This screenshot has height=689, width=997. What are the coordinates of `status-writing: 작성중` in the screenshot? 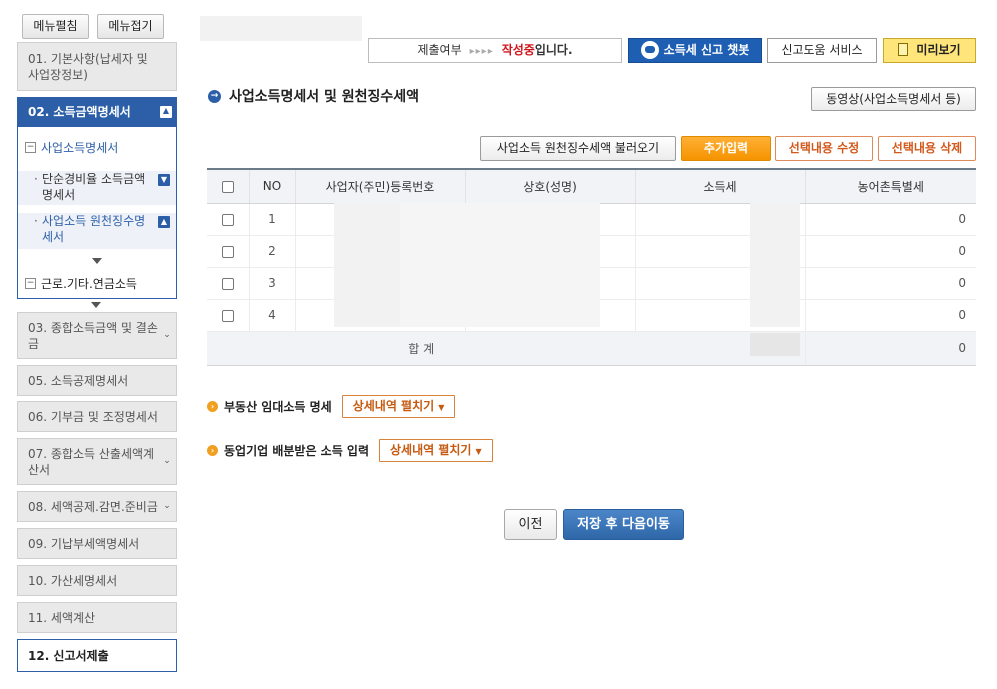 It's located at (518, 50).